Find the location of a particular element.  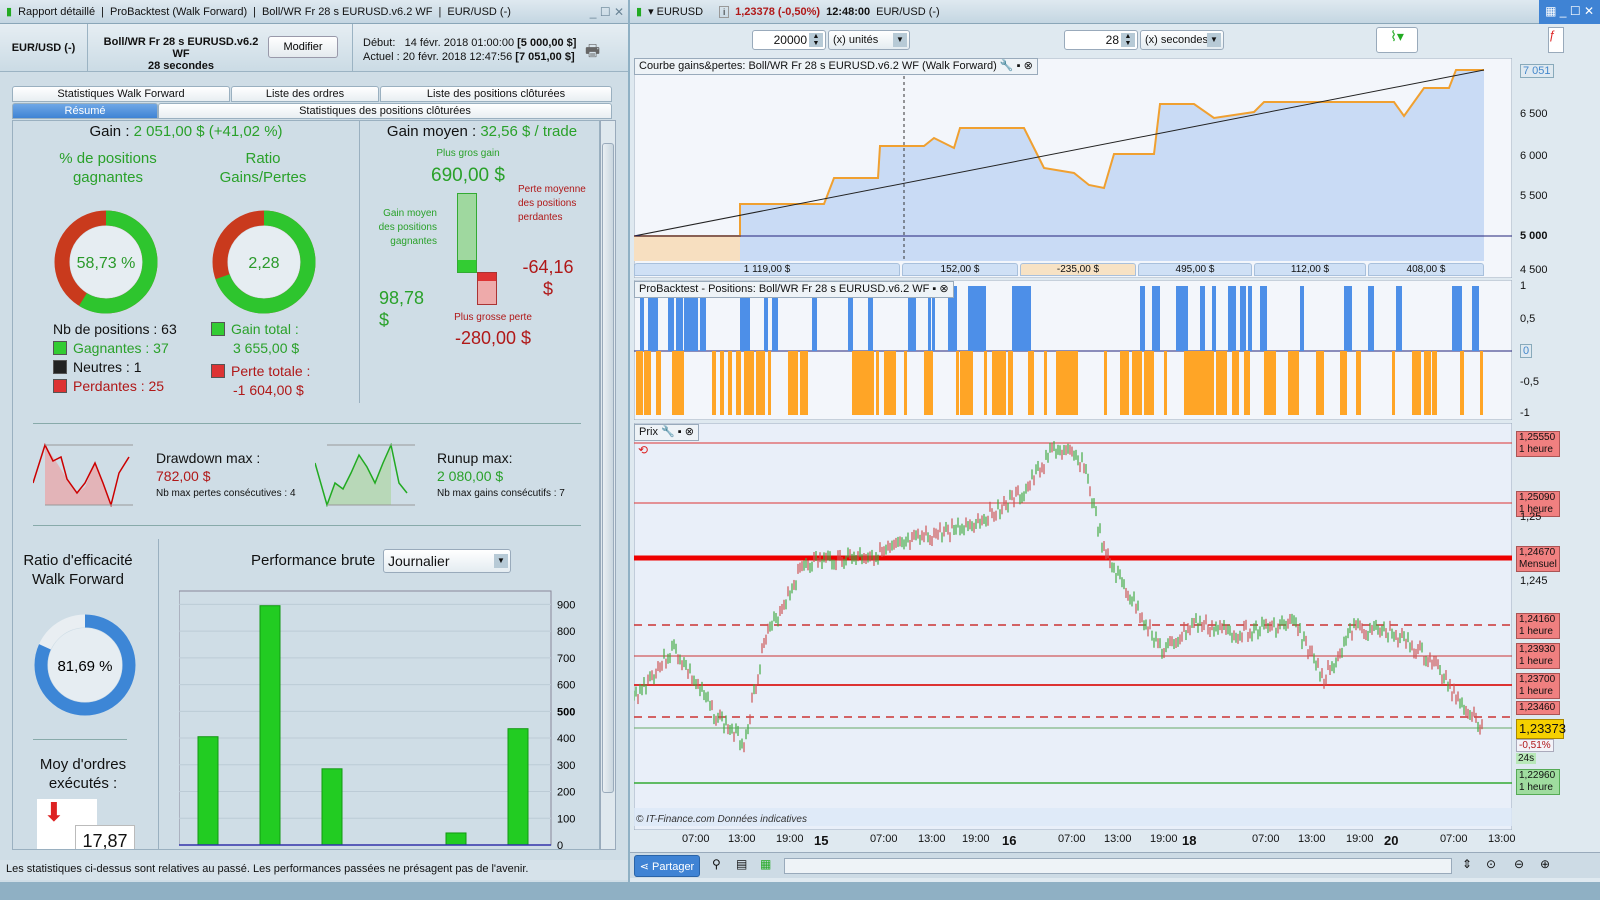

horizontal-scrollbar is located at coordinates (1118, 866).